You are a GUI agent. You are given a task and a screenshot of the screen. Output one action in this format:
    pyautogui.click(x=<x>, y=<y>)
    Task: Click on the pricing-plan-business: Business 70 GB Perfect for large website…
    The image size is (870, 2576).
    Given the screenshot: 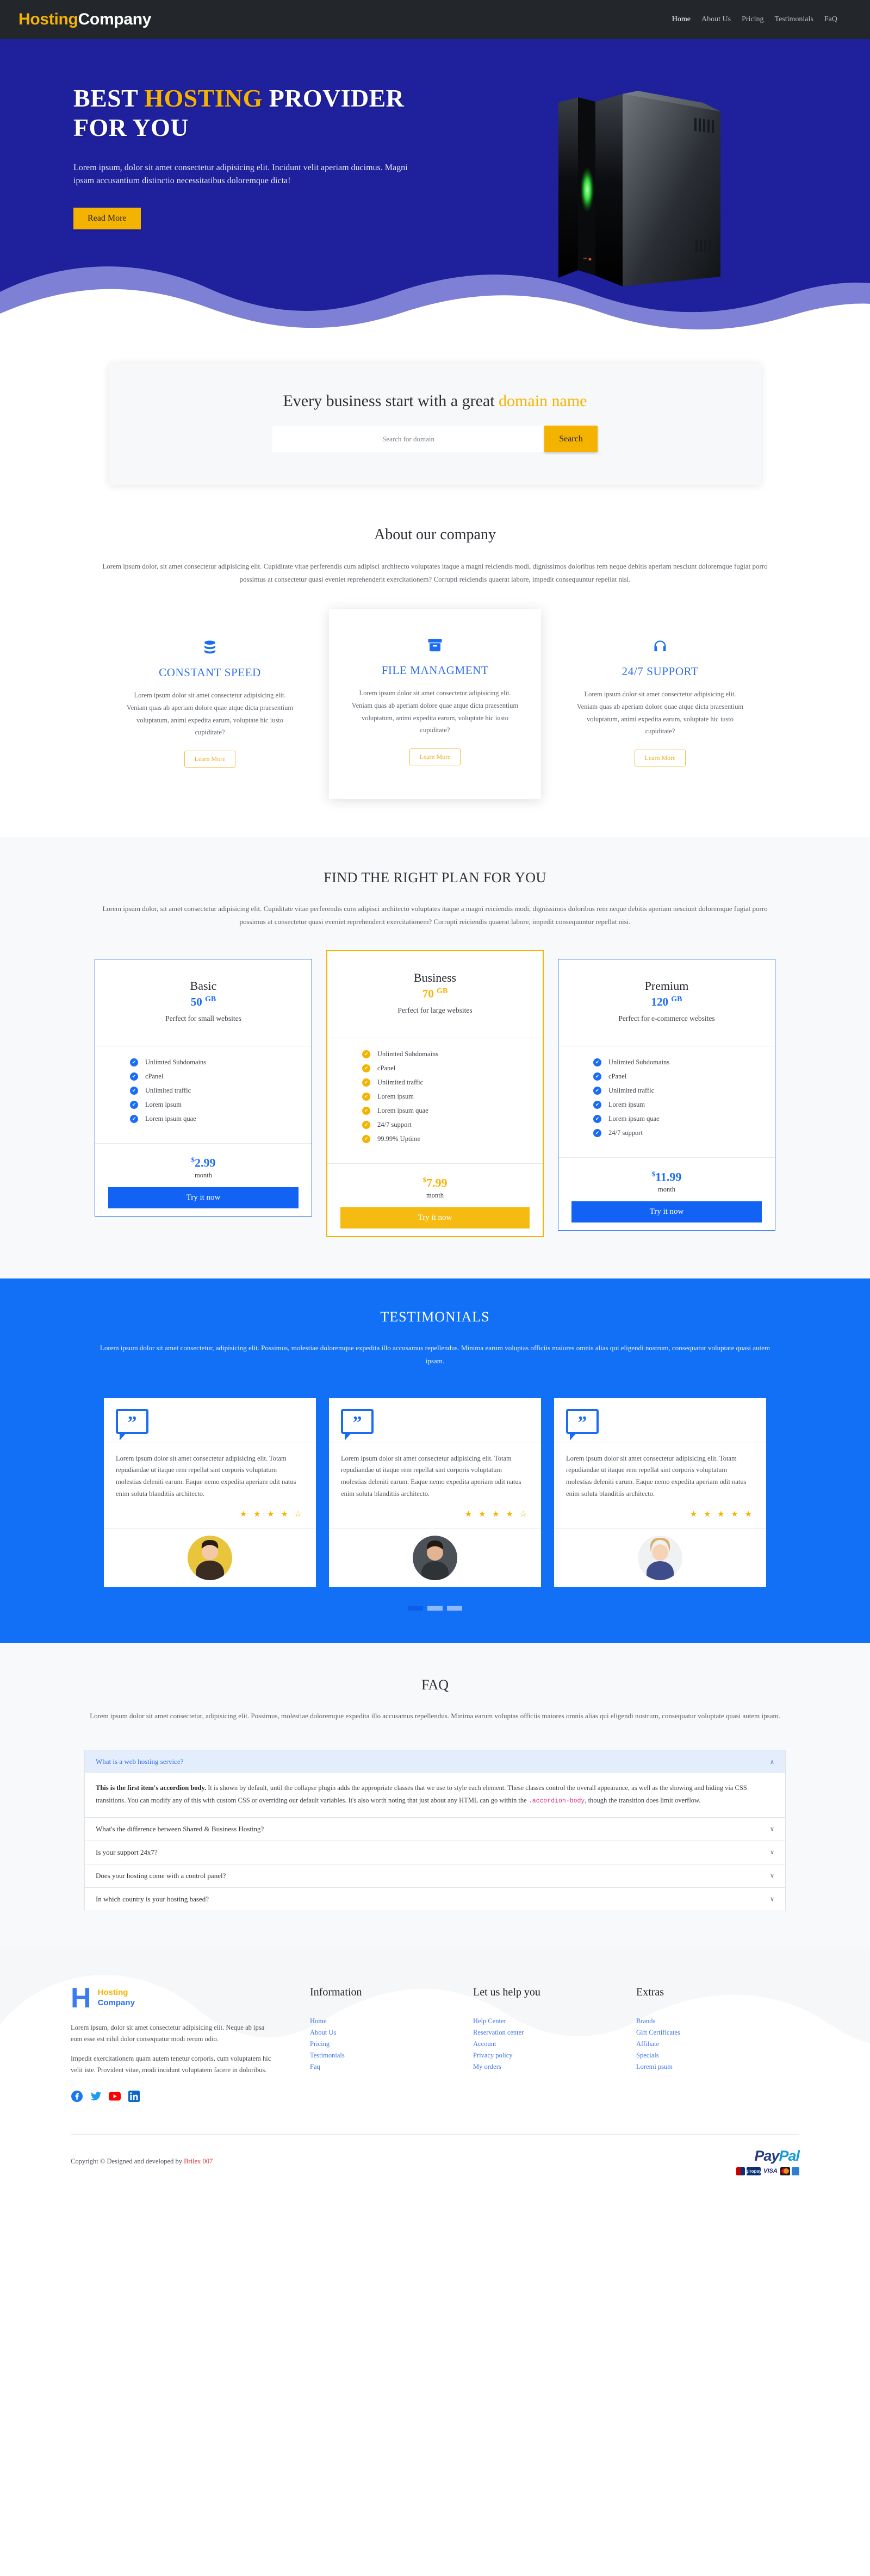 What is the action you would take?
    pyautogui.click(x=435, y=1093)
    